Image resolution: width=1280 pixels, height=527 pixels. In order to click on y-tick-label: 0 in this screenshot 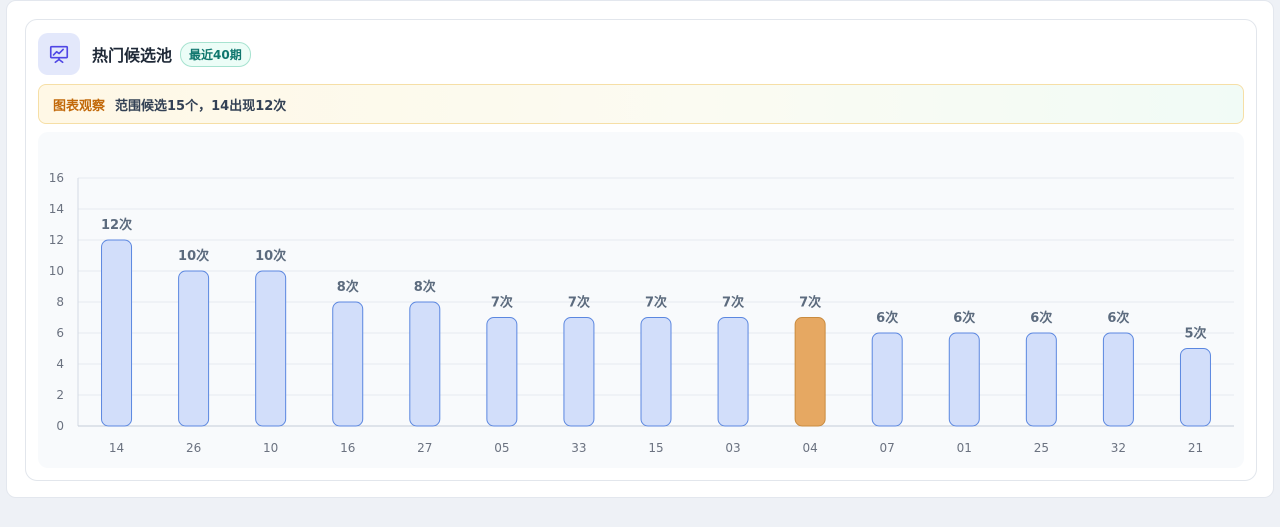, I will do `click(60, 426)`.